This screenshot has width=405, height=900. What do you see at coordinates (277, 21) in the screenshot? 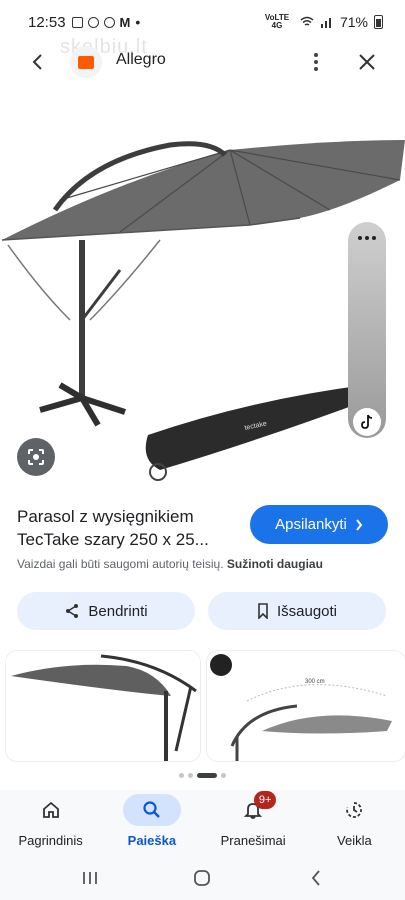
I see `network-label: VoLTE 4G` at bounding box center [277, 21].